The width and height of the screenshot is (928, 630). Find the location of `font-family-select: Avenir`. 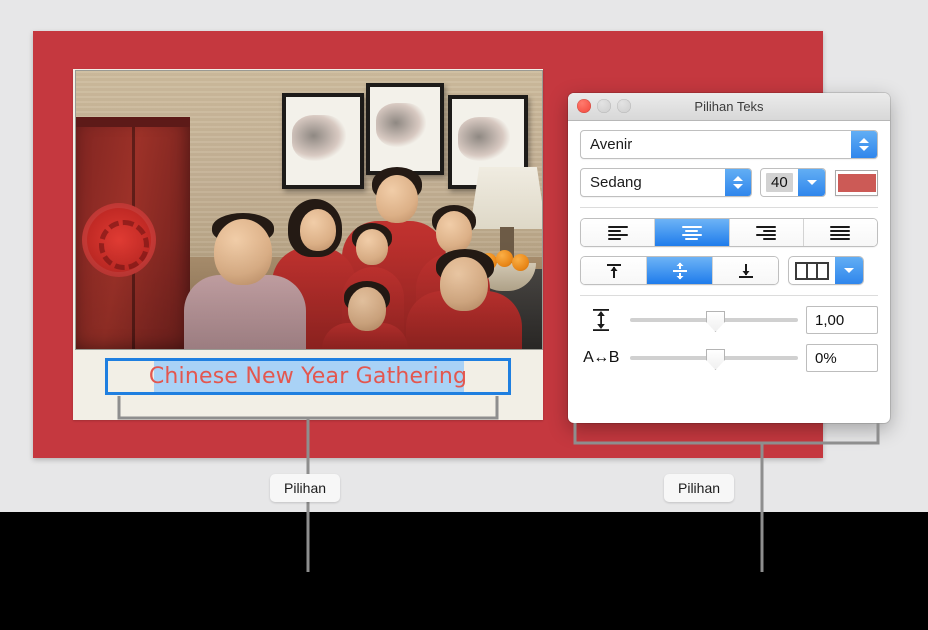

font-family-select: Avenir is located at coordinates (729, 144).